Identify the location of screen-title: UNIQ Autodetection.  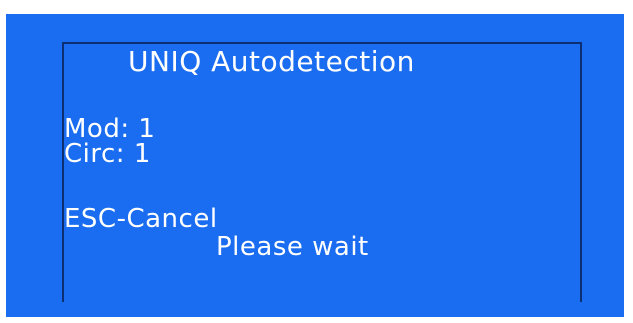
(271, 61).